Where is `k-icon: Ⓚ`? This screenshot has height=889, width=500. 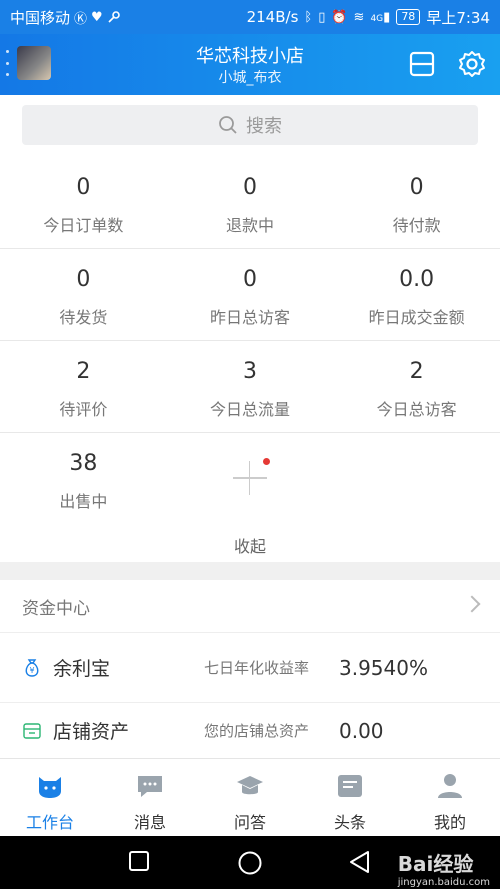 k-icon: Ⓚ is located at coordinates (81, 19).